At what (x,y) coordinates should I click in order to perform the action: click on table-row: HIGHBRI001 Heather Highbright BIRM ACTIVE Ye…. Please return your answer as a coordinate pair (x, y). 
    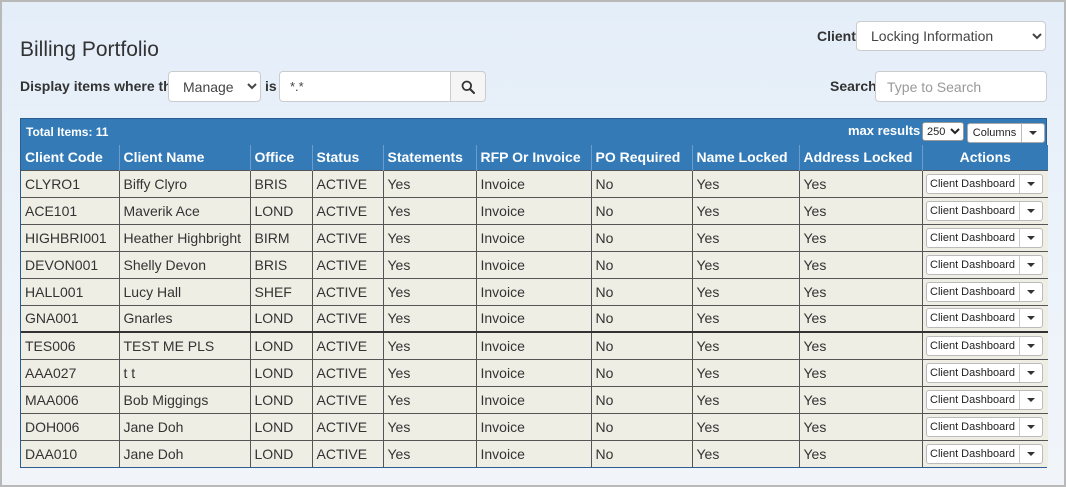
    Looking at the image, I should click on (534, 237).